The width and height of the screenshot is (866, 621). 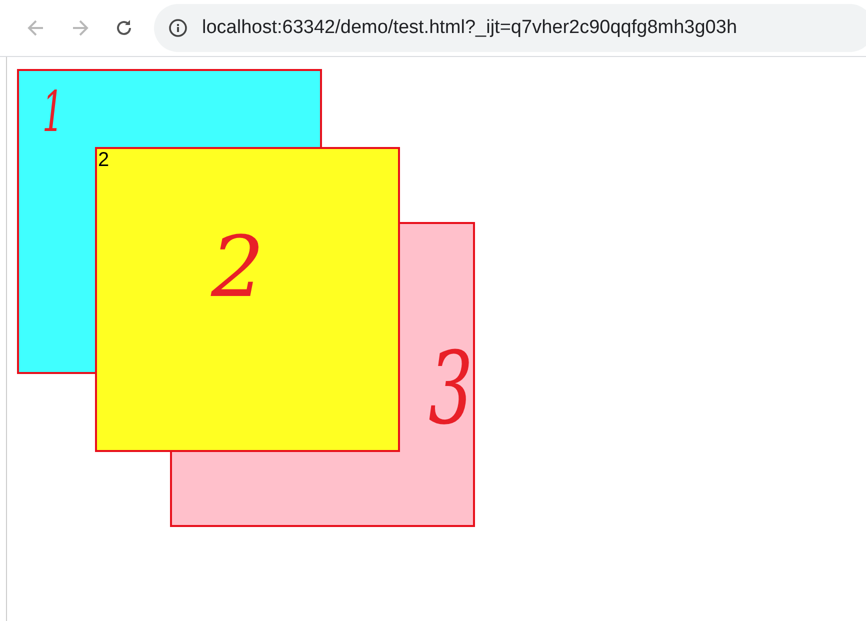 I want to click on handwritten-number: 1, so click(x=53, y=113).